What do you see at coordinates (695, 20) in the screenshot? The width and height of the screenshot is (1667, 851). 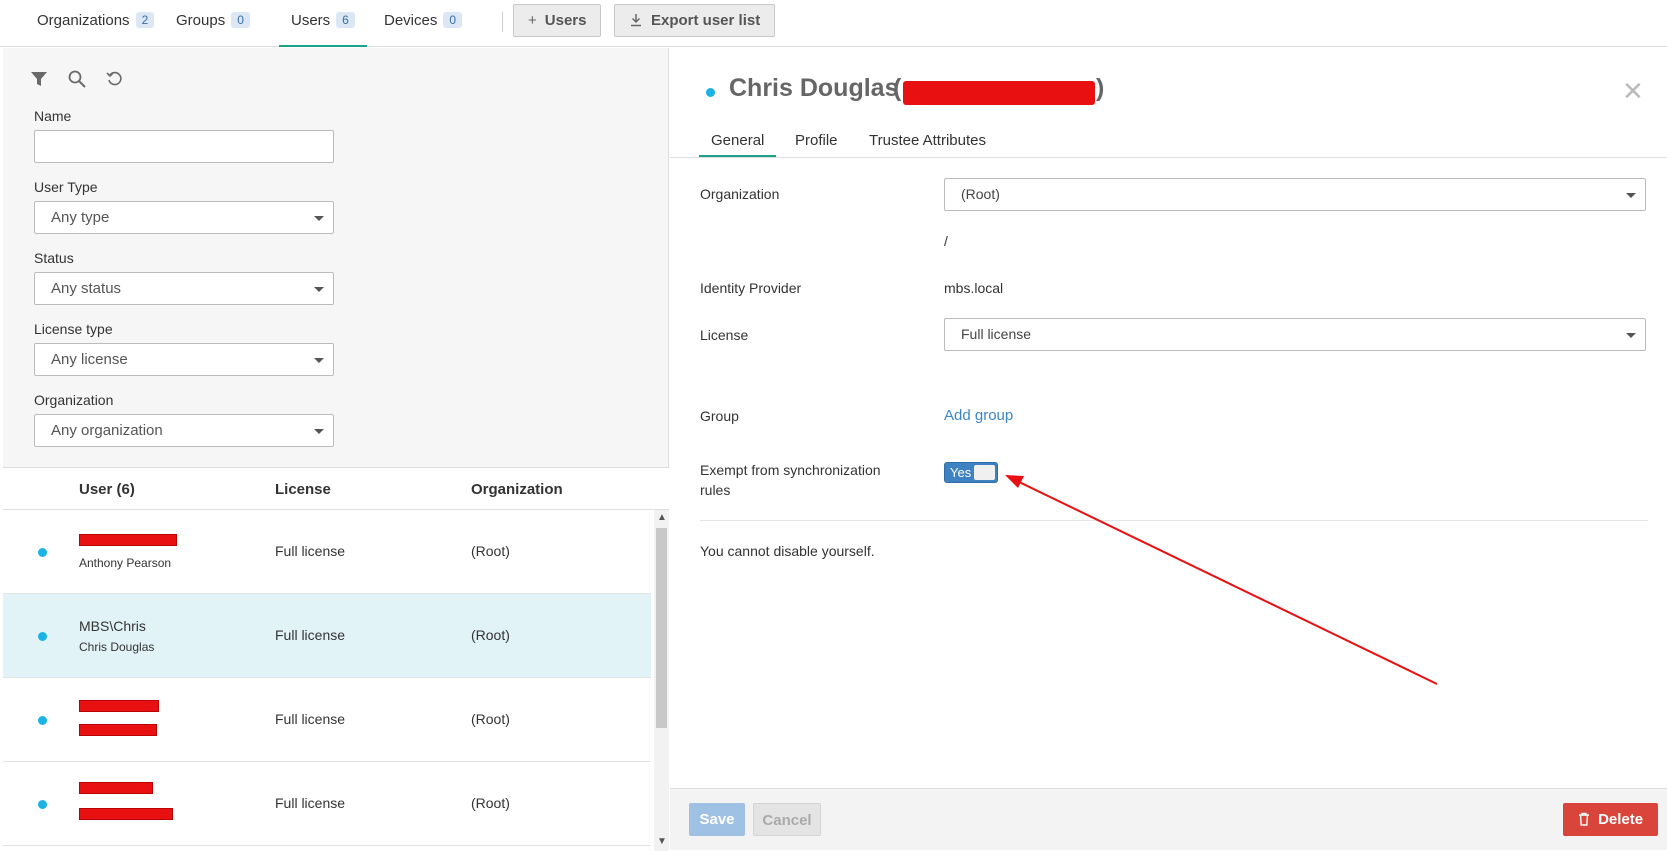 I see `export-user-list-button: Export user list` at bounding box center [695, 20].